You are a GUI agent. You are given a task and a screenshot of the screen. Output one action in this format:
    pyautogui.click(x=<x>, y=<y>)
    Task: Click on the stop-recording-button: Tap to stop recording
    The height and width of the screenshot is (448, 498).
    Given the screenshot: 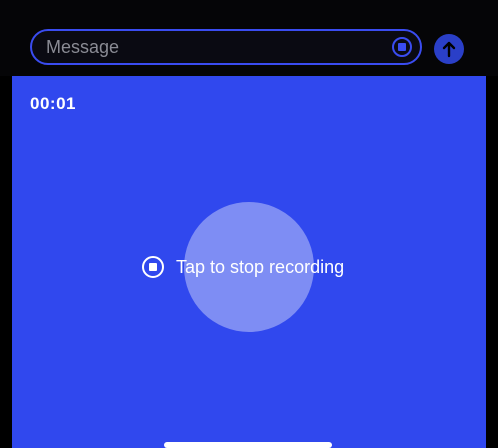 What is the action you would take?
    pyautogui.click(x=243, y=267)
    